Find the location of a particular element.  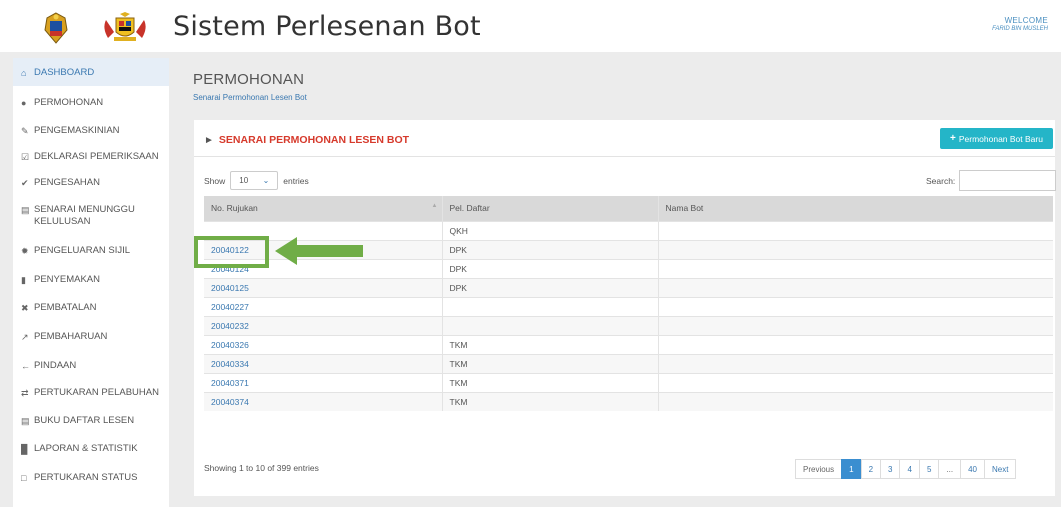

home-icon: ⌂ is located at coordinates (24, 73).